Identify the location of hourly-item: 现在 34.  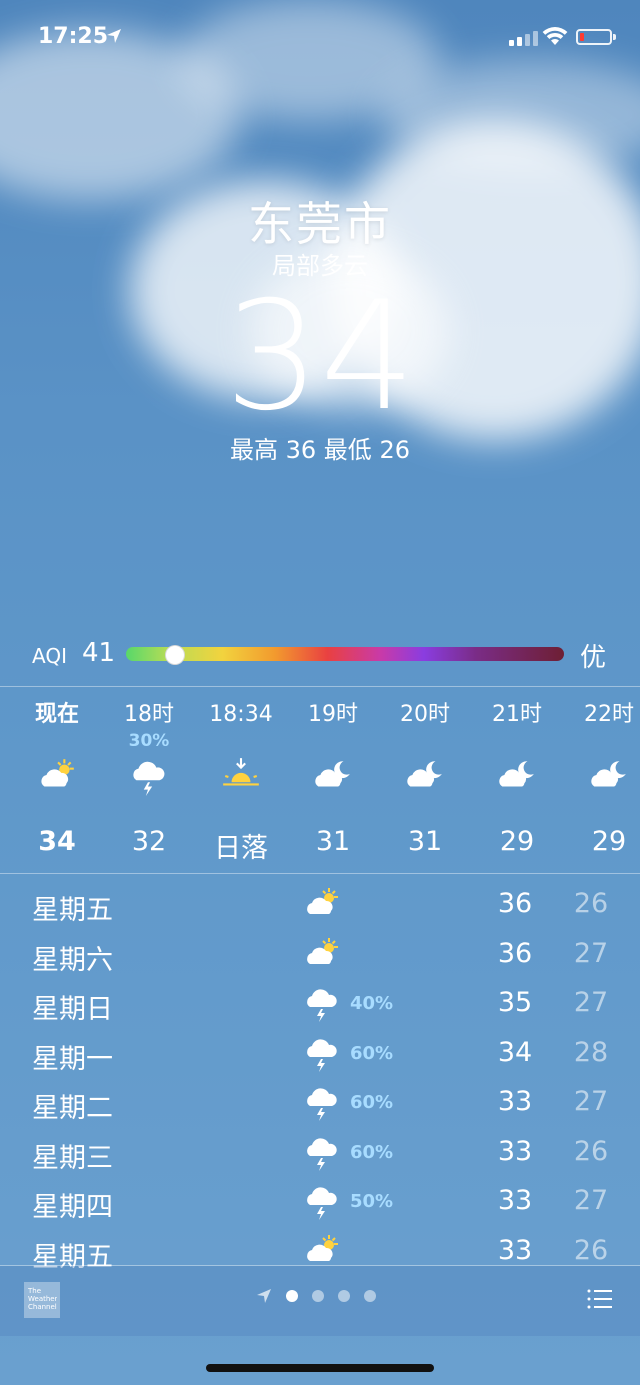
(57, 778).